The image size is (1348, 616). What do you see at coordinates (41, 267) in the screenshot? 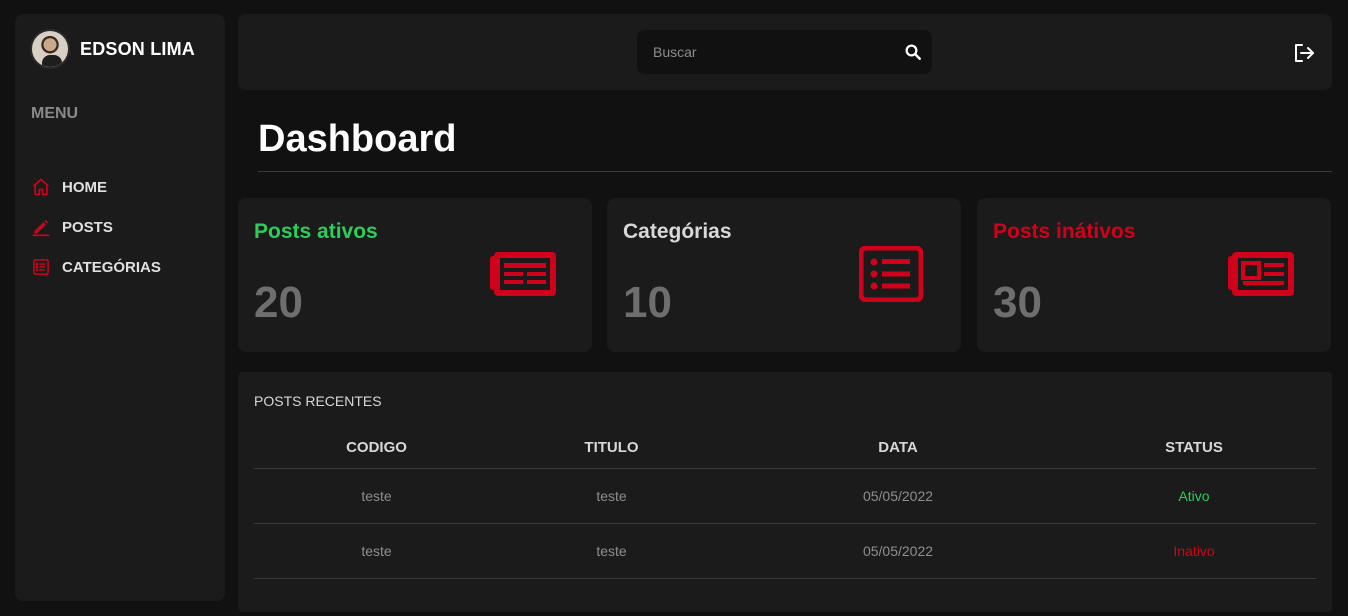
I see `list-box-icon` at bounding box center [41, 267].